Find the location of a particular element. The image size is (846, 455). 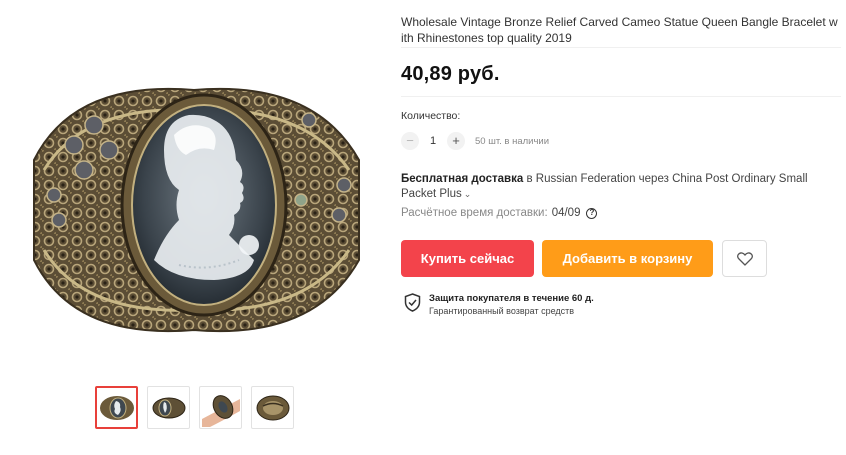

cameo-bracelet-side-icon is located at coordinates (168, 407).